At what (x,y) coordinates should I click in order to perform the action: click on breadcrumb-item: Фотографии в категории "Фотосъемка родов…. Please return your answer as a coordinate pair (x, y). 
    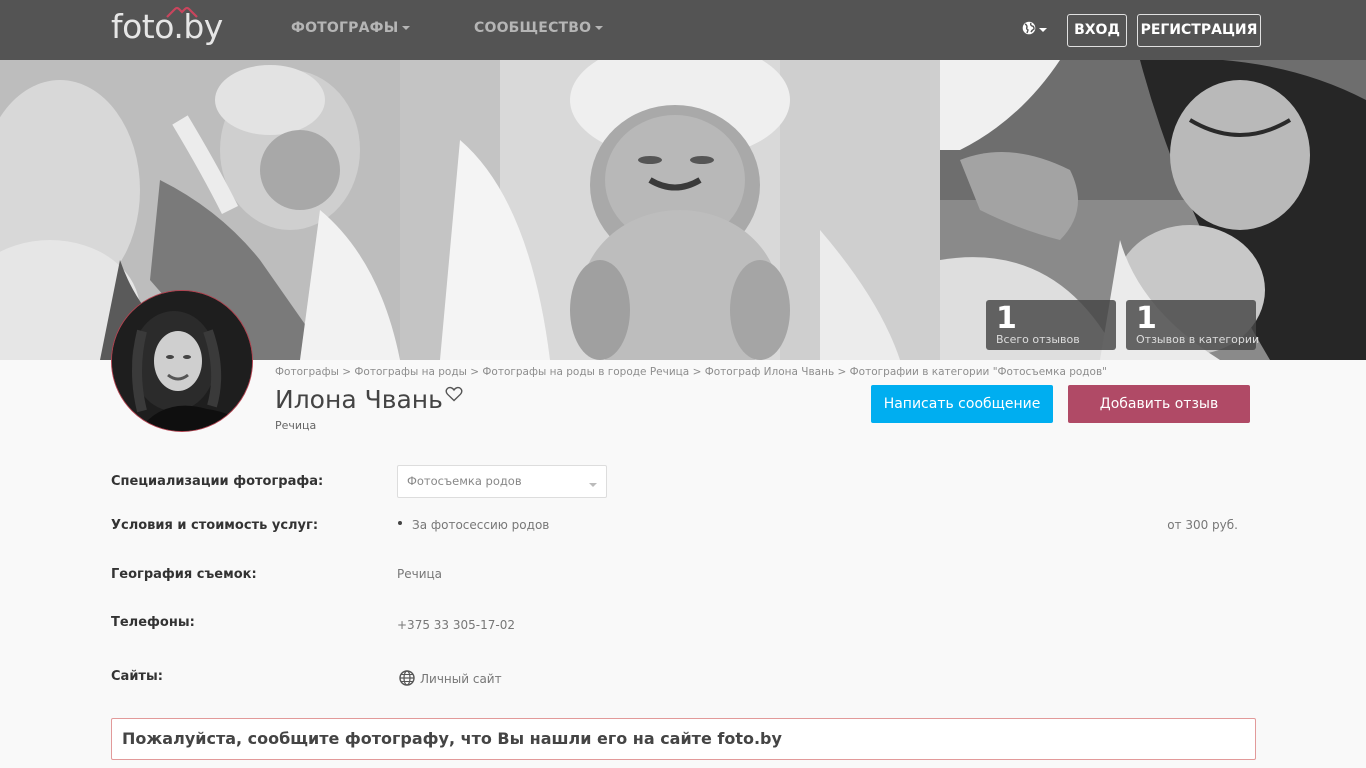
    Looking at the image, I should click on (978, 372).